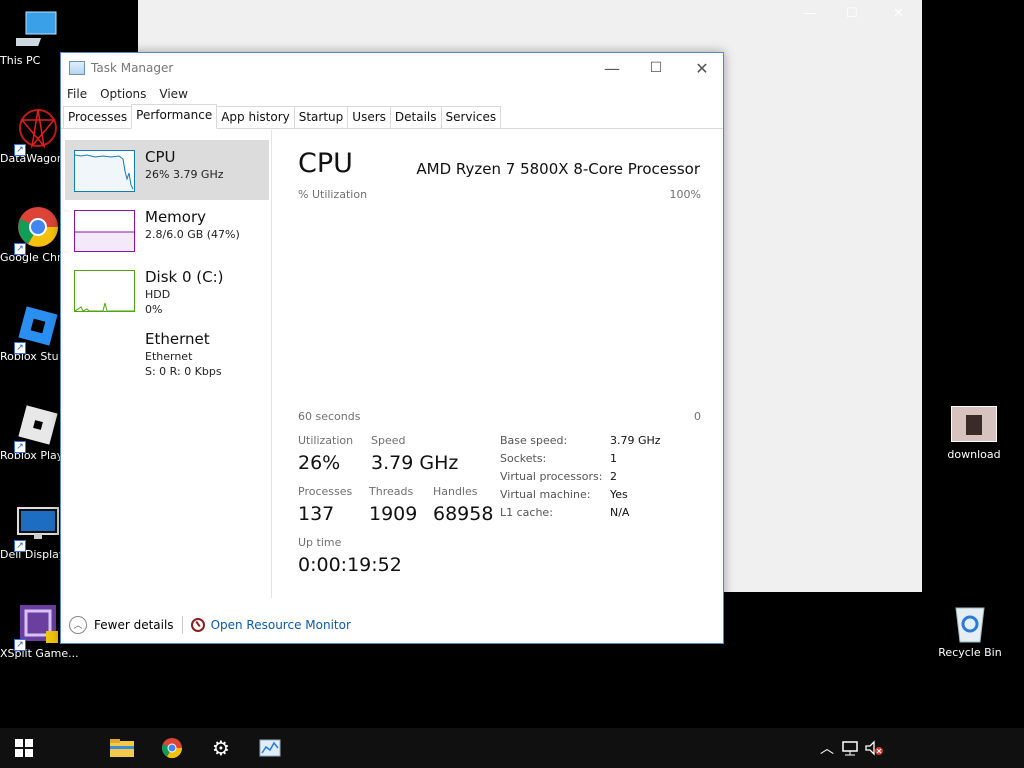 The height and width of the screenshot is (768, 1024). I want to click on stat-utilization-value: 26%, so click(319, 463).